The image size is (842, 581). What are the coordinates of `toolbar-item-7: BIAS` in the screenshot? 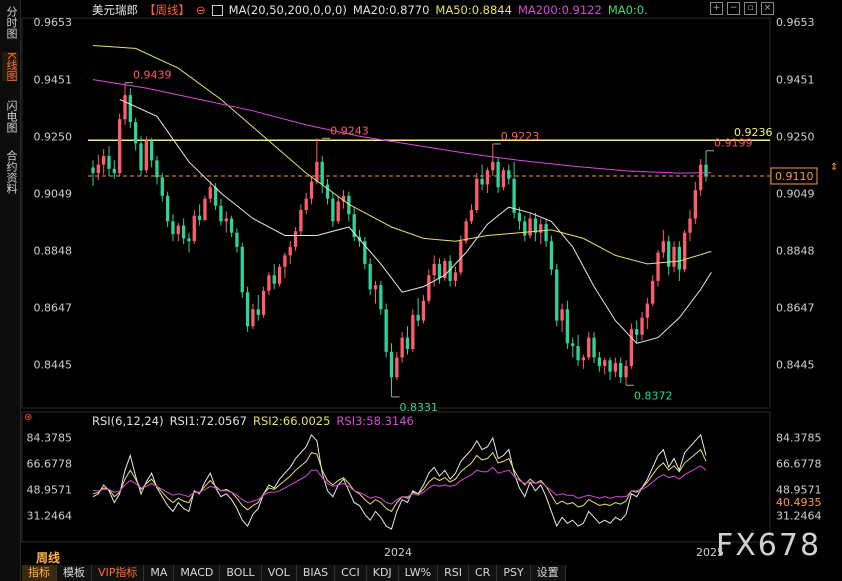 It's located at (316, 573).